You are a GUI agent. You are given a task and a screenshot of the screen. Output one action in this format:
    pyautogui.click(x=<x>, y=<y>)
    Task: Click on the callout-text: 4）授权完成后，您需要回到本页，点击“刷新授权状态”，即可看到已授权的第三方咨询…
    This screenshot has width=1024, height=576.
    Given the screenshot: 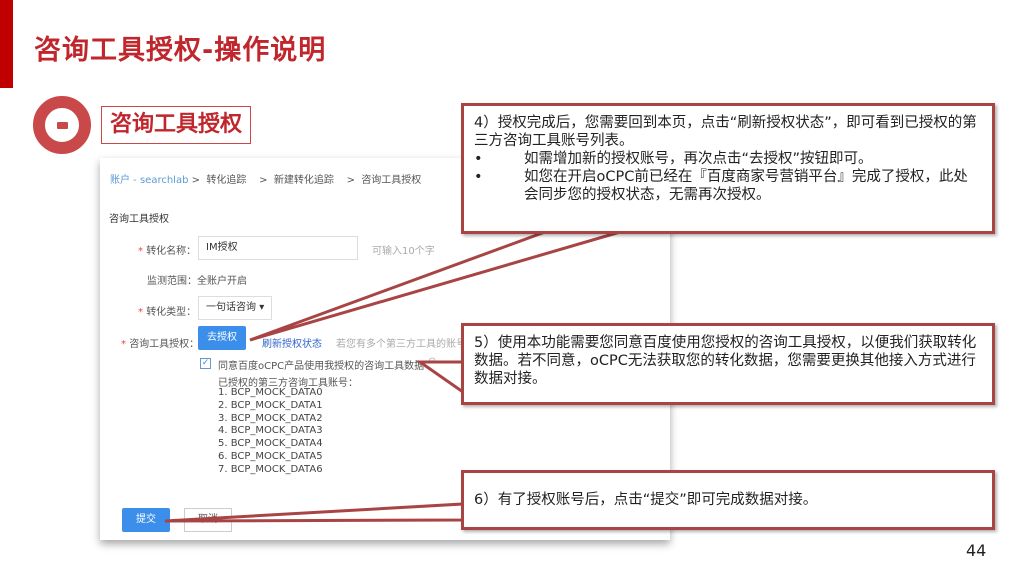 What is the action you would take?
    pyautogui.click(x=725, y=132)
    